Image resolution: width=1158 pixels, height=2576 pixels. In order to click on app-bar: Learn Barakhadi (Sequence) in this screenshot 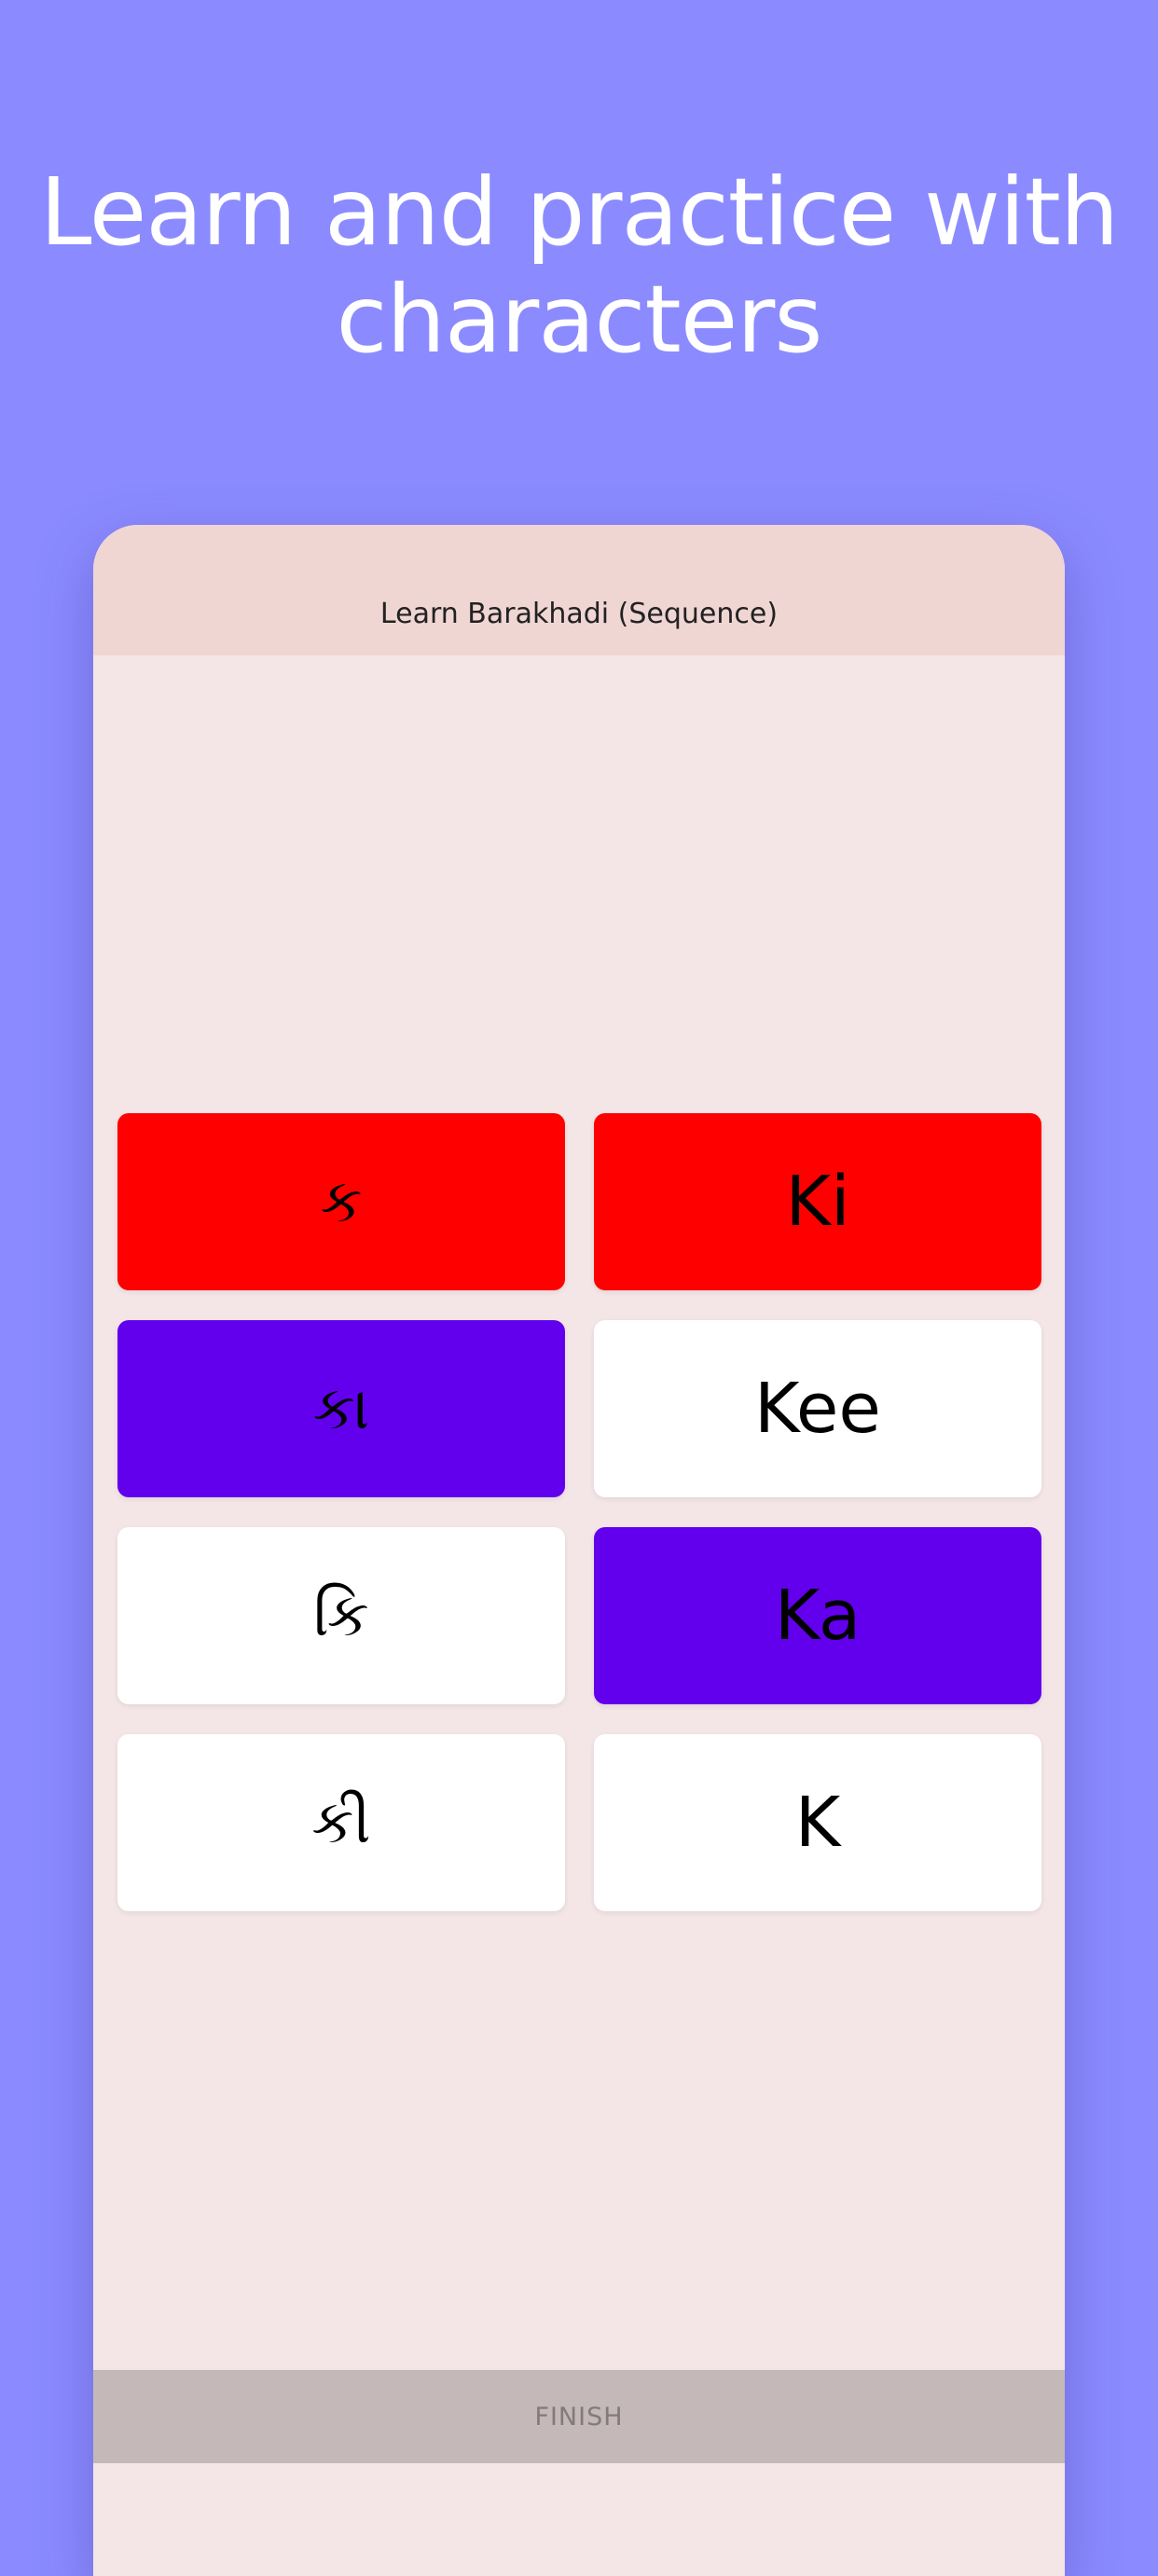, I will do `click(579, 590)`.